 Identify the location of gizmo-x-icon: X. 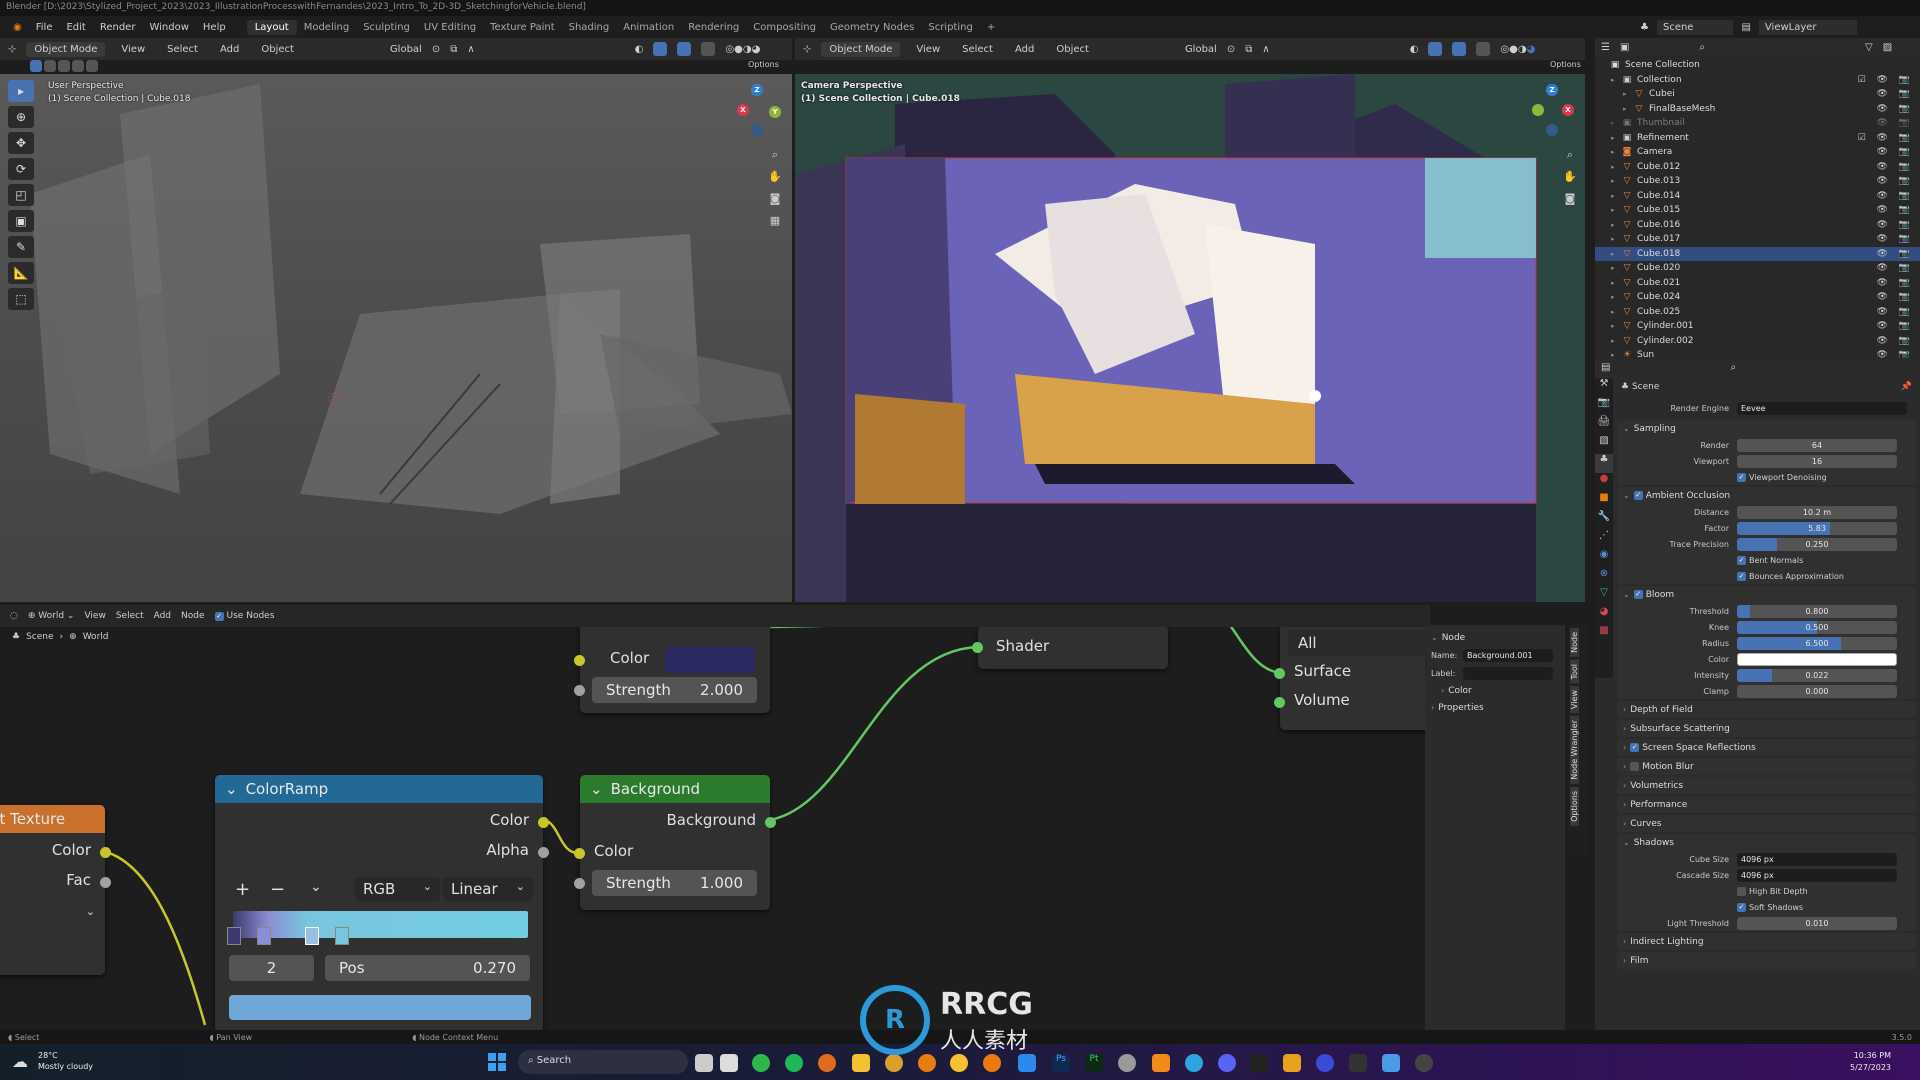
(743, 110).